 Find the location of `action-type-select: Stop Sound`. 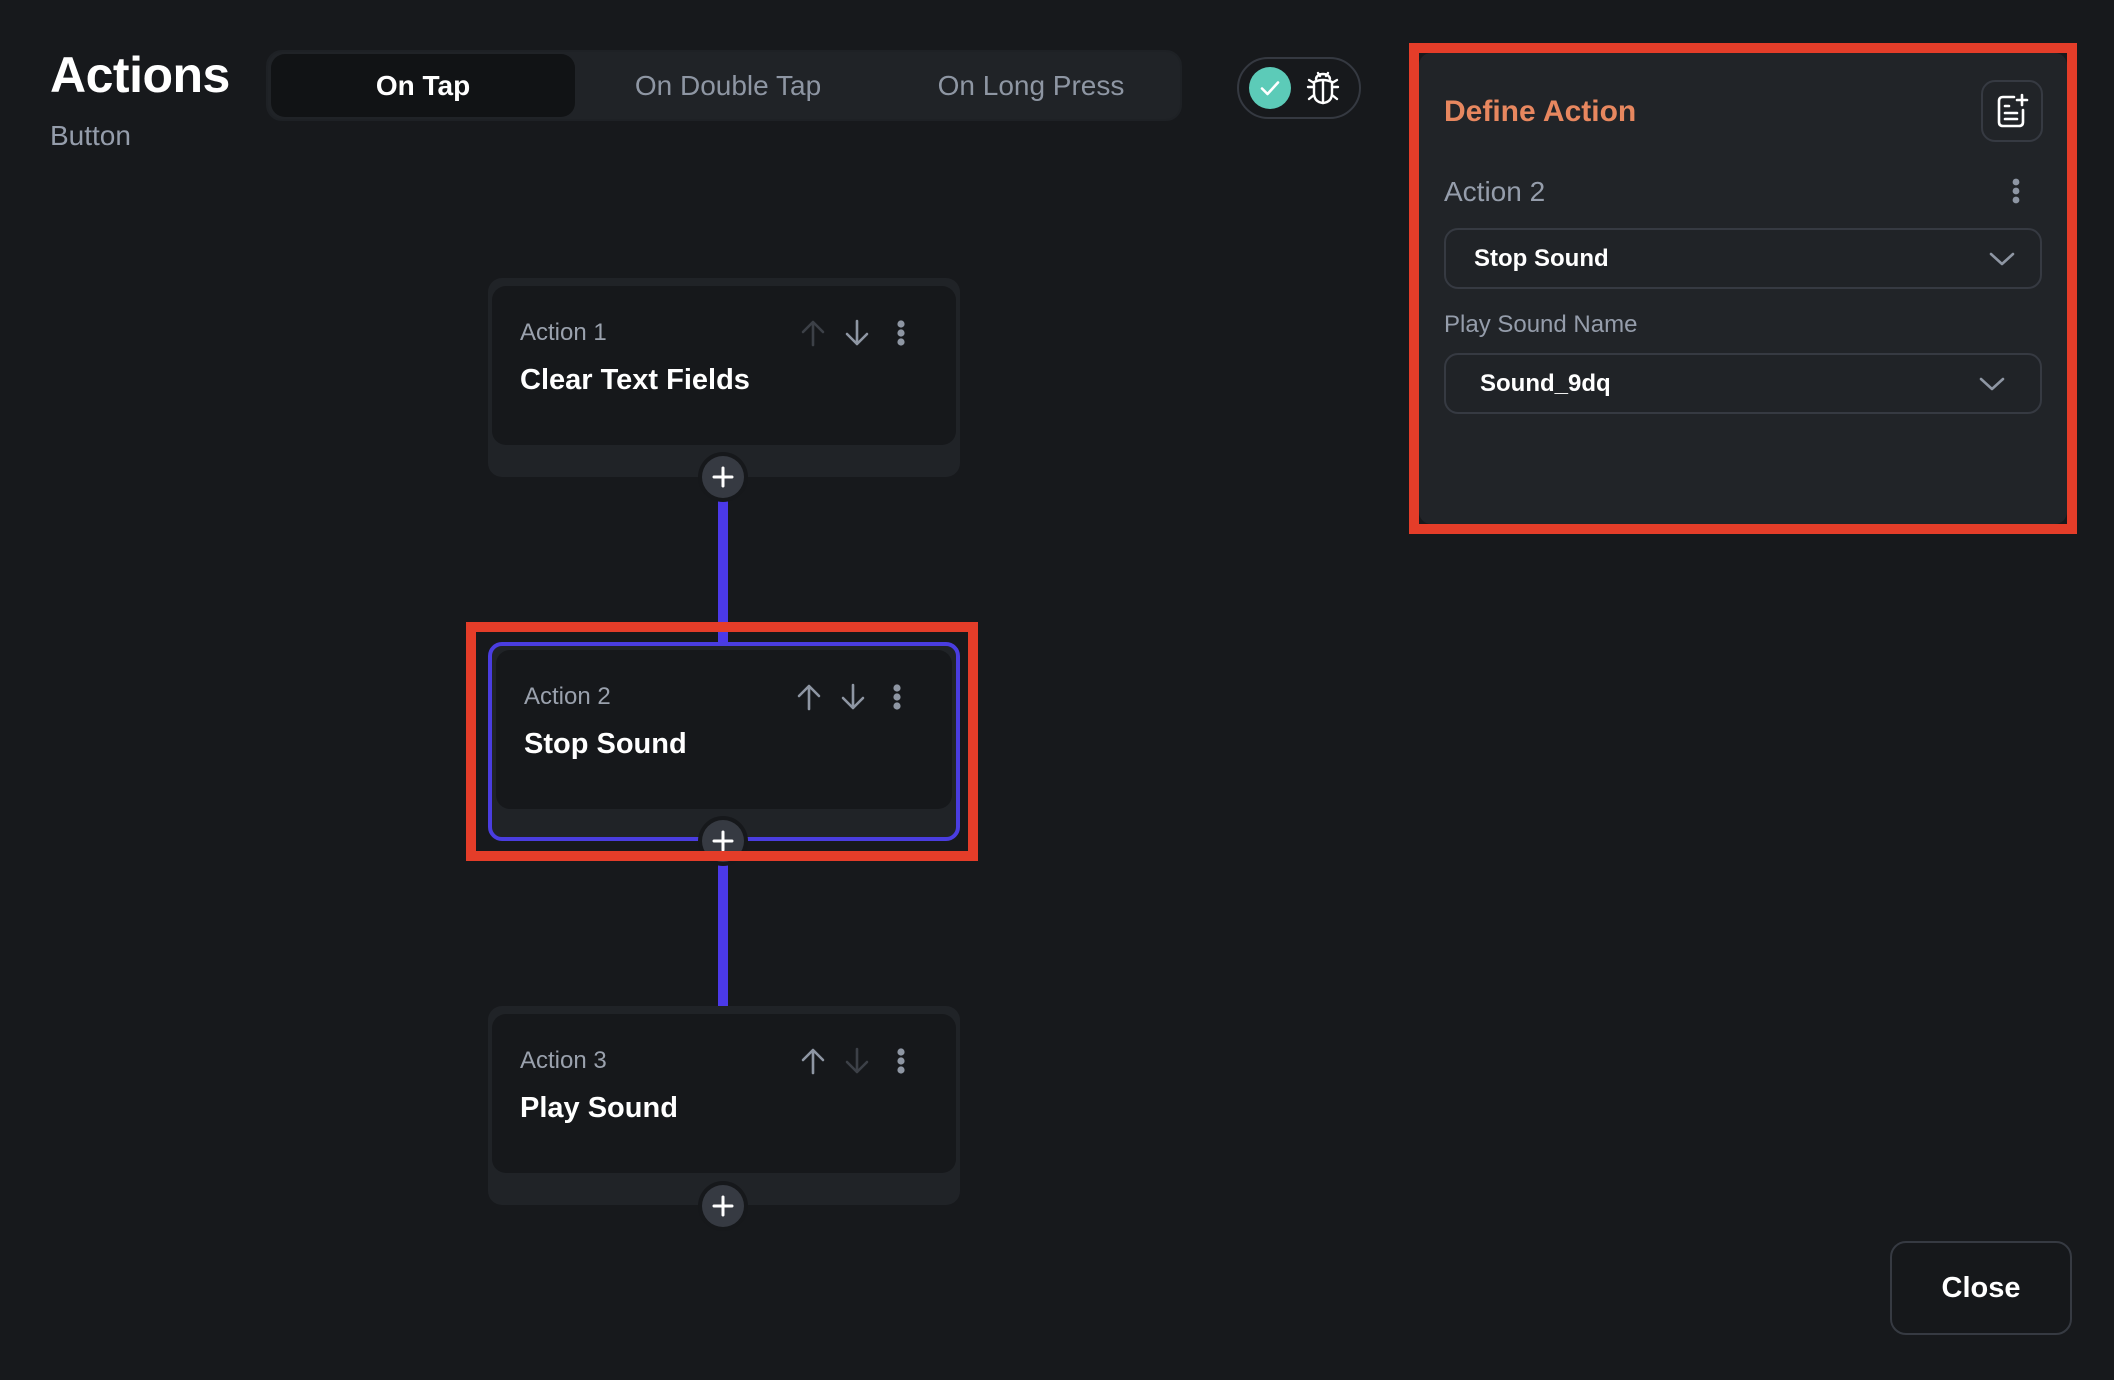

action-type-select: Stop Sound is located at coordinates (1743, 258).